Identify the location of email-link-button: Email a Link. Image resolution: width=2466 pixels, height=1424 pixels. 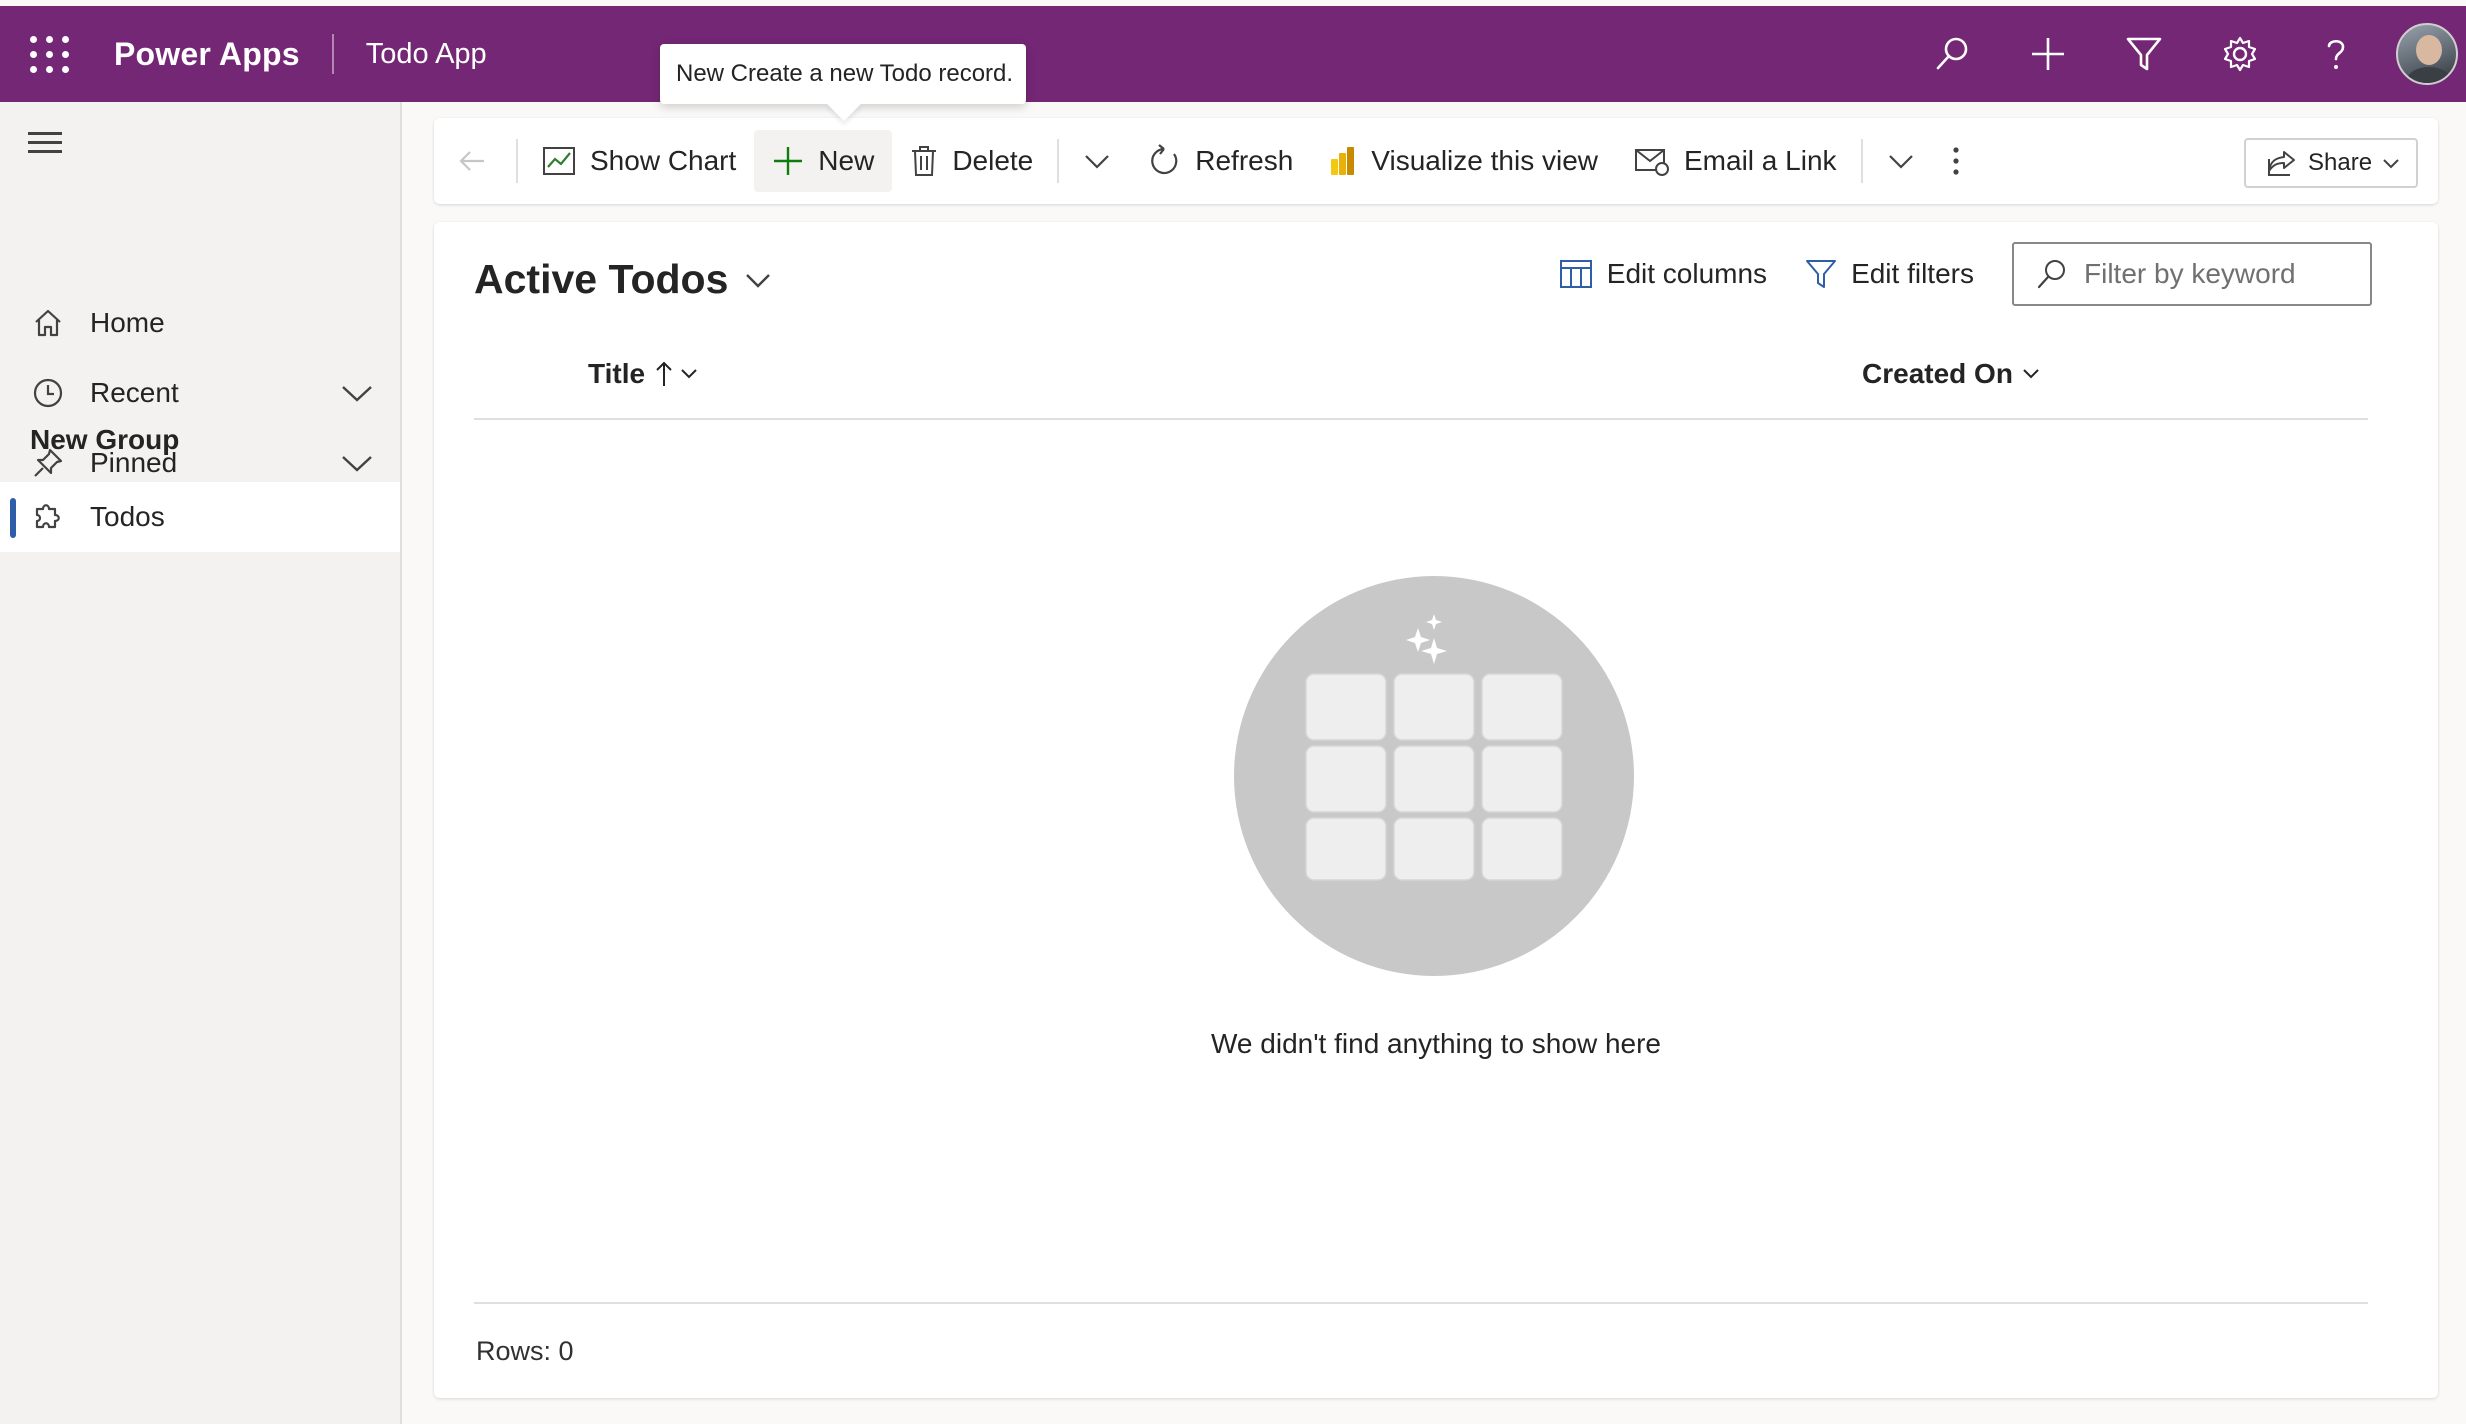
(1735, 161).